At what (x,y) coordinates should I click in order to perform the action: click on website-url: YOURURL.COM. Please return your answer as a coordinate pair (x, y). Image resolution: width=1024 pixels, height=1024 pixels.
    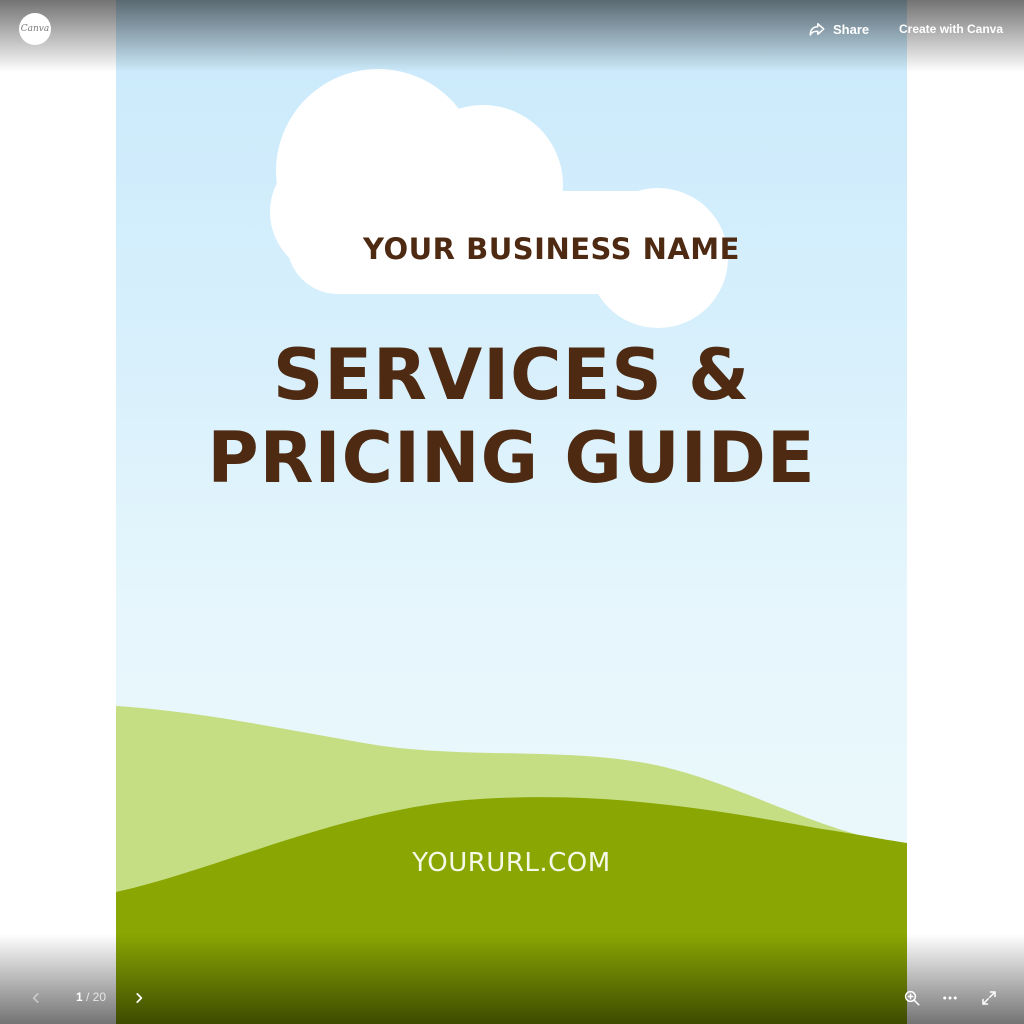
    Looking at the image, I should click on (511, 863).